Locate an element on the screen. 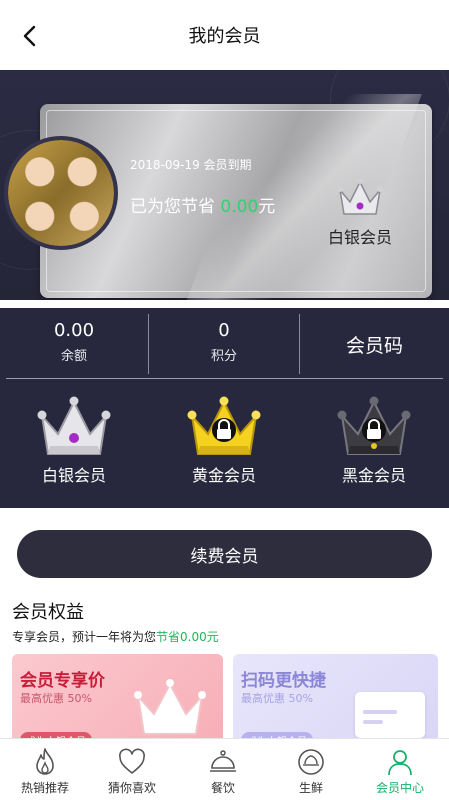  tab-label: 会员中心 is located at coordinates (399, 788).